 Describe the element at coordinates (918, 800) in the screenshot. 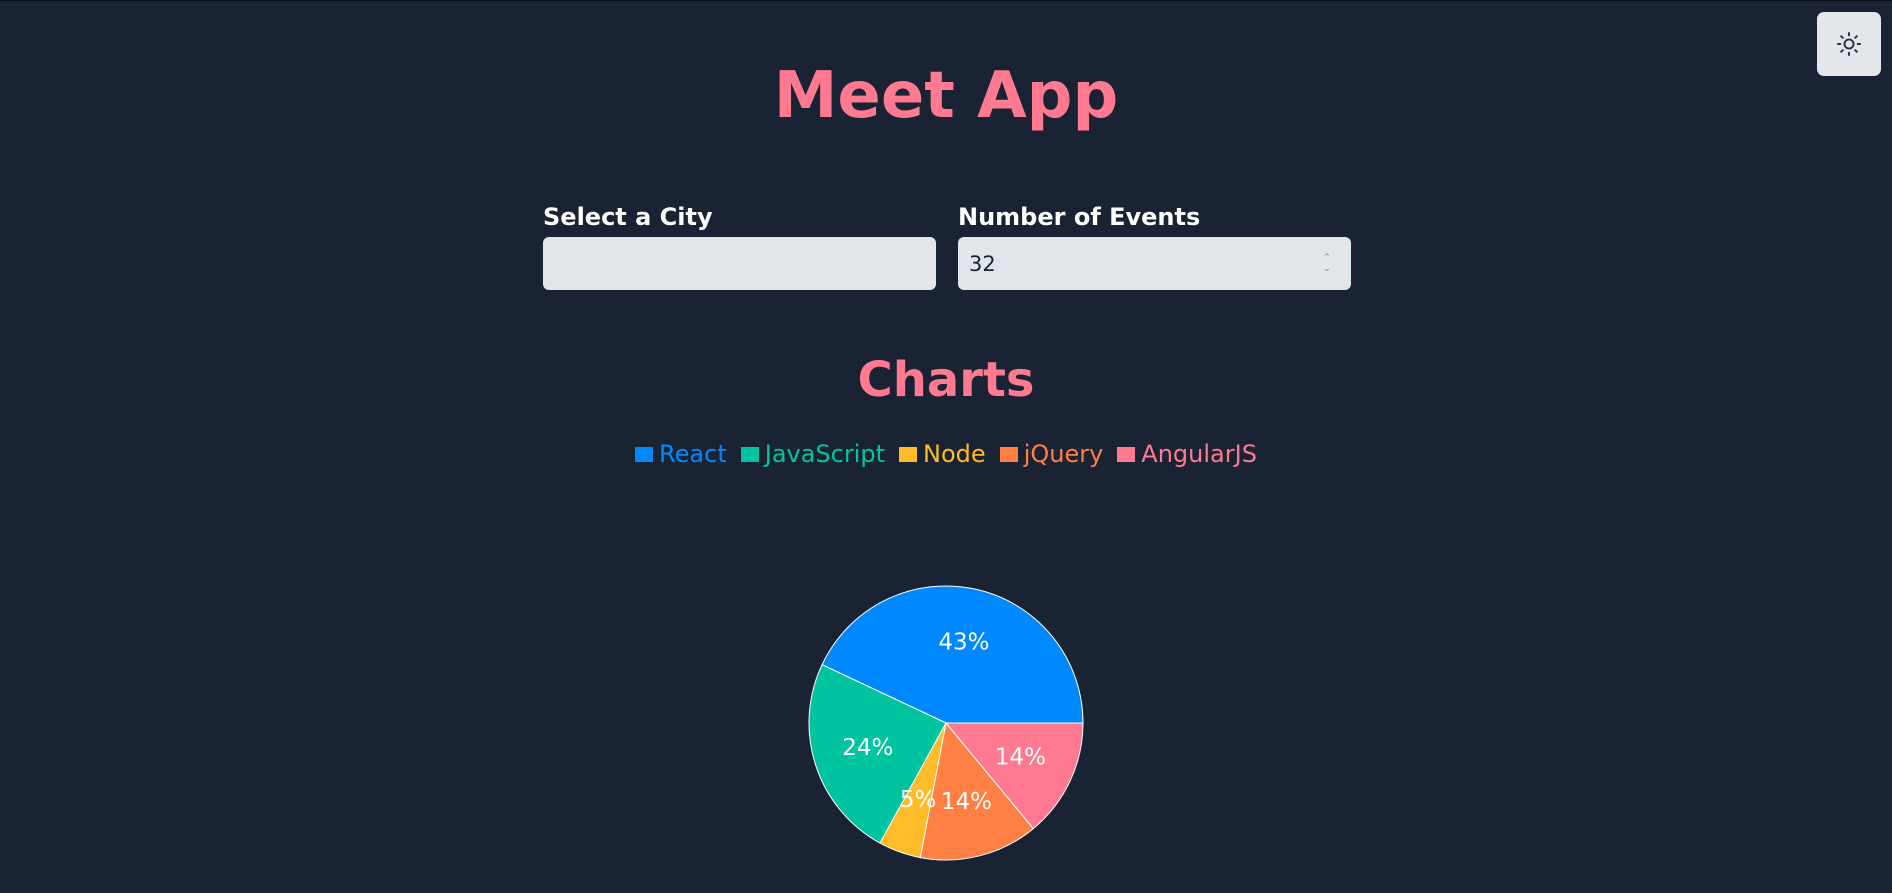

I see `pie-data-label: 5%` at that location.